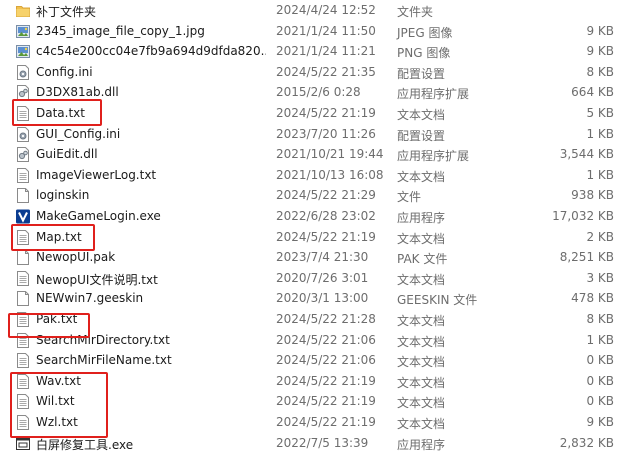 The image size is (631, 467). Describe the element at coordinates (103, 339) in the screenshot. I see `file-name: SearchMirDirectory.txt` at that location.